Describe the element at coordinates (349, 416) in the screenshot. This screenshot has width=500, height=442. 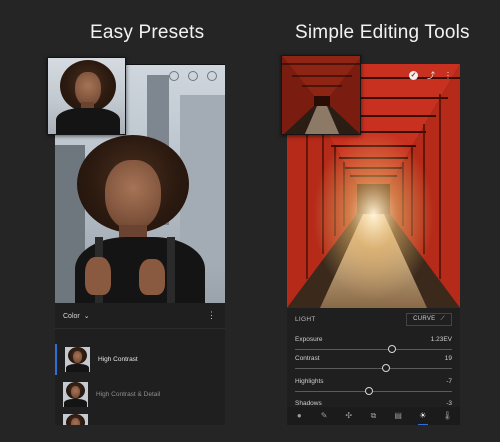
I see `healing-icon: ✣` at that location.